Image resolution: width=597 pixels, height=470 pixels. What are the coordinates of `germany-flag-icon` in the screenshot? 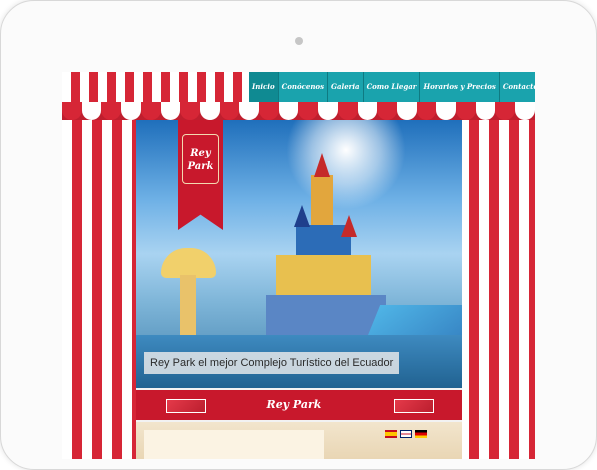 It's located at (421, 434).